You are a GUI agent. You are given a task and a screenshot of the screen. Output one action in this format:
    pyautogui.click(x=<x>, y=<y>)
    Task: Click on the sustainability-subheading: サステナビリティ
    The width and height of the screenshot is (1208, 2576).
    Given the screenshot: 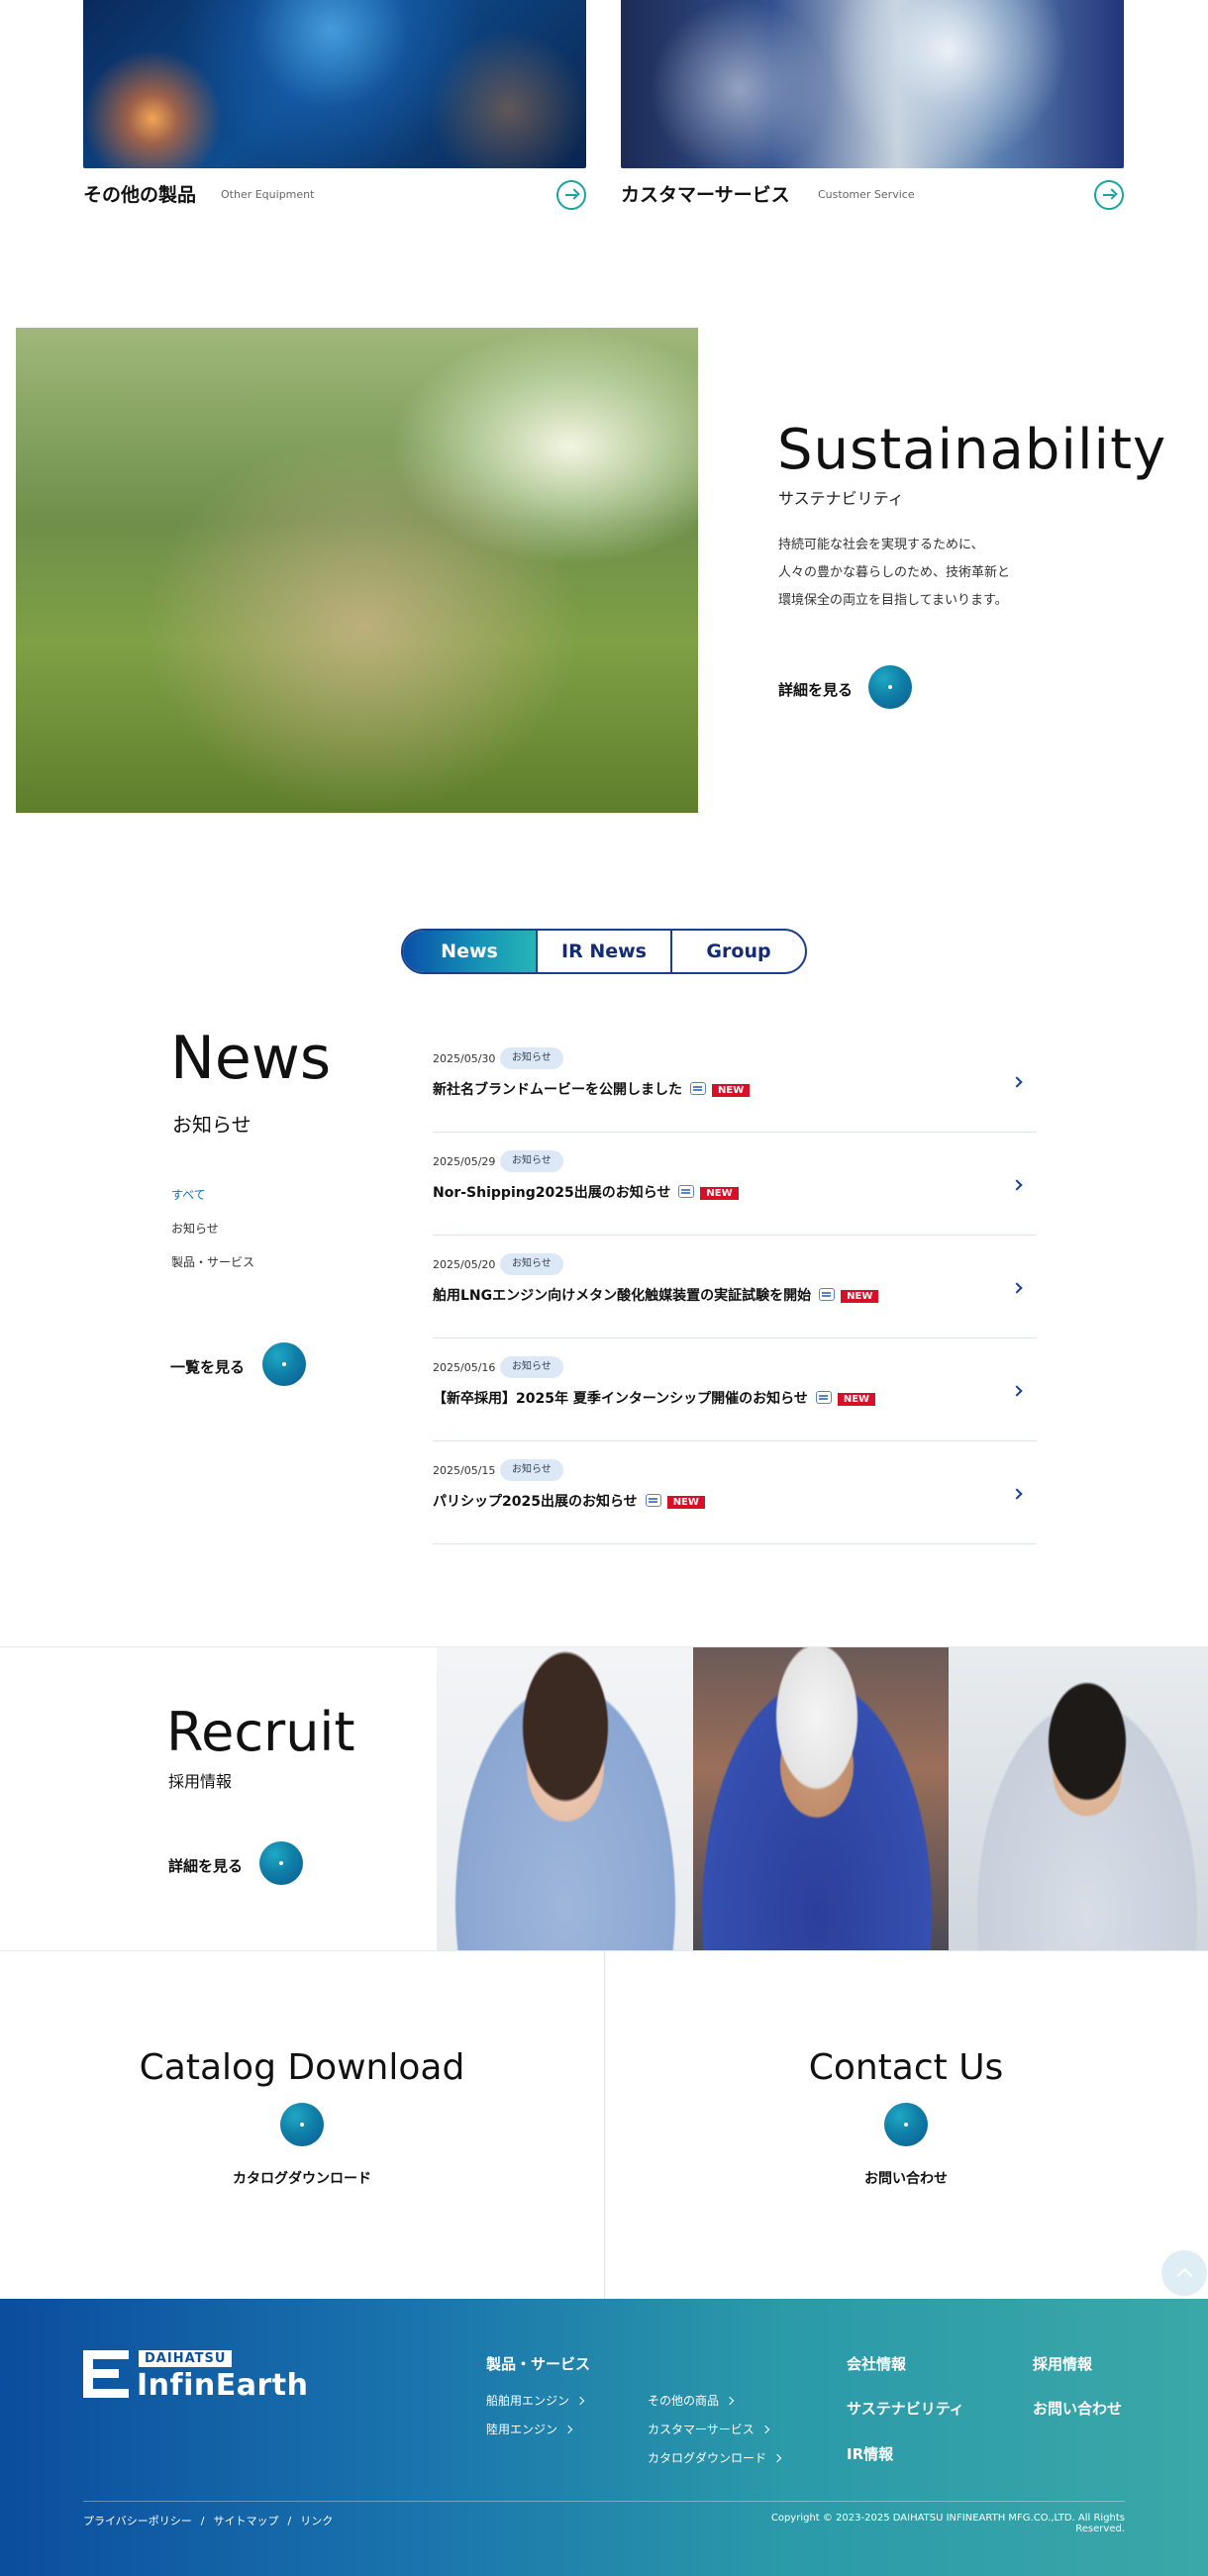 What is the action you would take?
    pyautogui.click(x=841, y=499)
    